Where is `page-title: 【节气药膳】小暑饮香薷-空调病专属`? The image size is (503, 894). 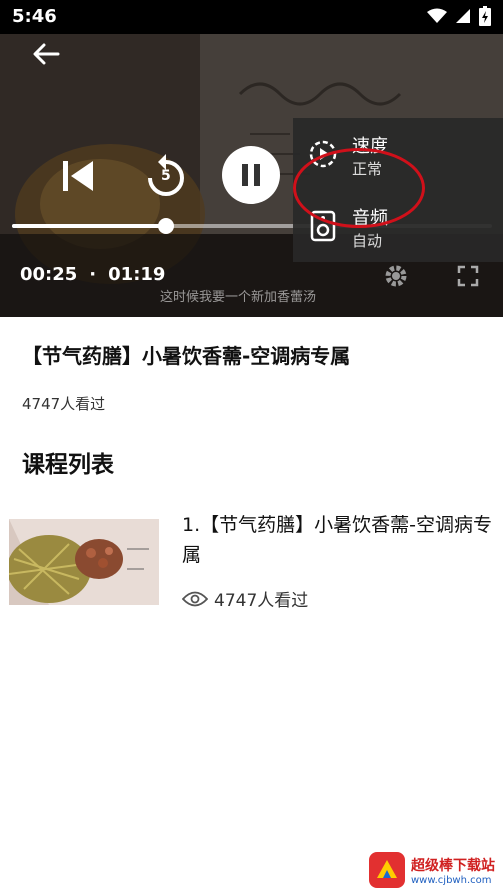
page-title: 【节气药膳】小暑饮香薷-空调病专属 is located at coordinates (186, 356).